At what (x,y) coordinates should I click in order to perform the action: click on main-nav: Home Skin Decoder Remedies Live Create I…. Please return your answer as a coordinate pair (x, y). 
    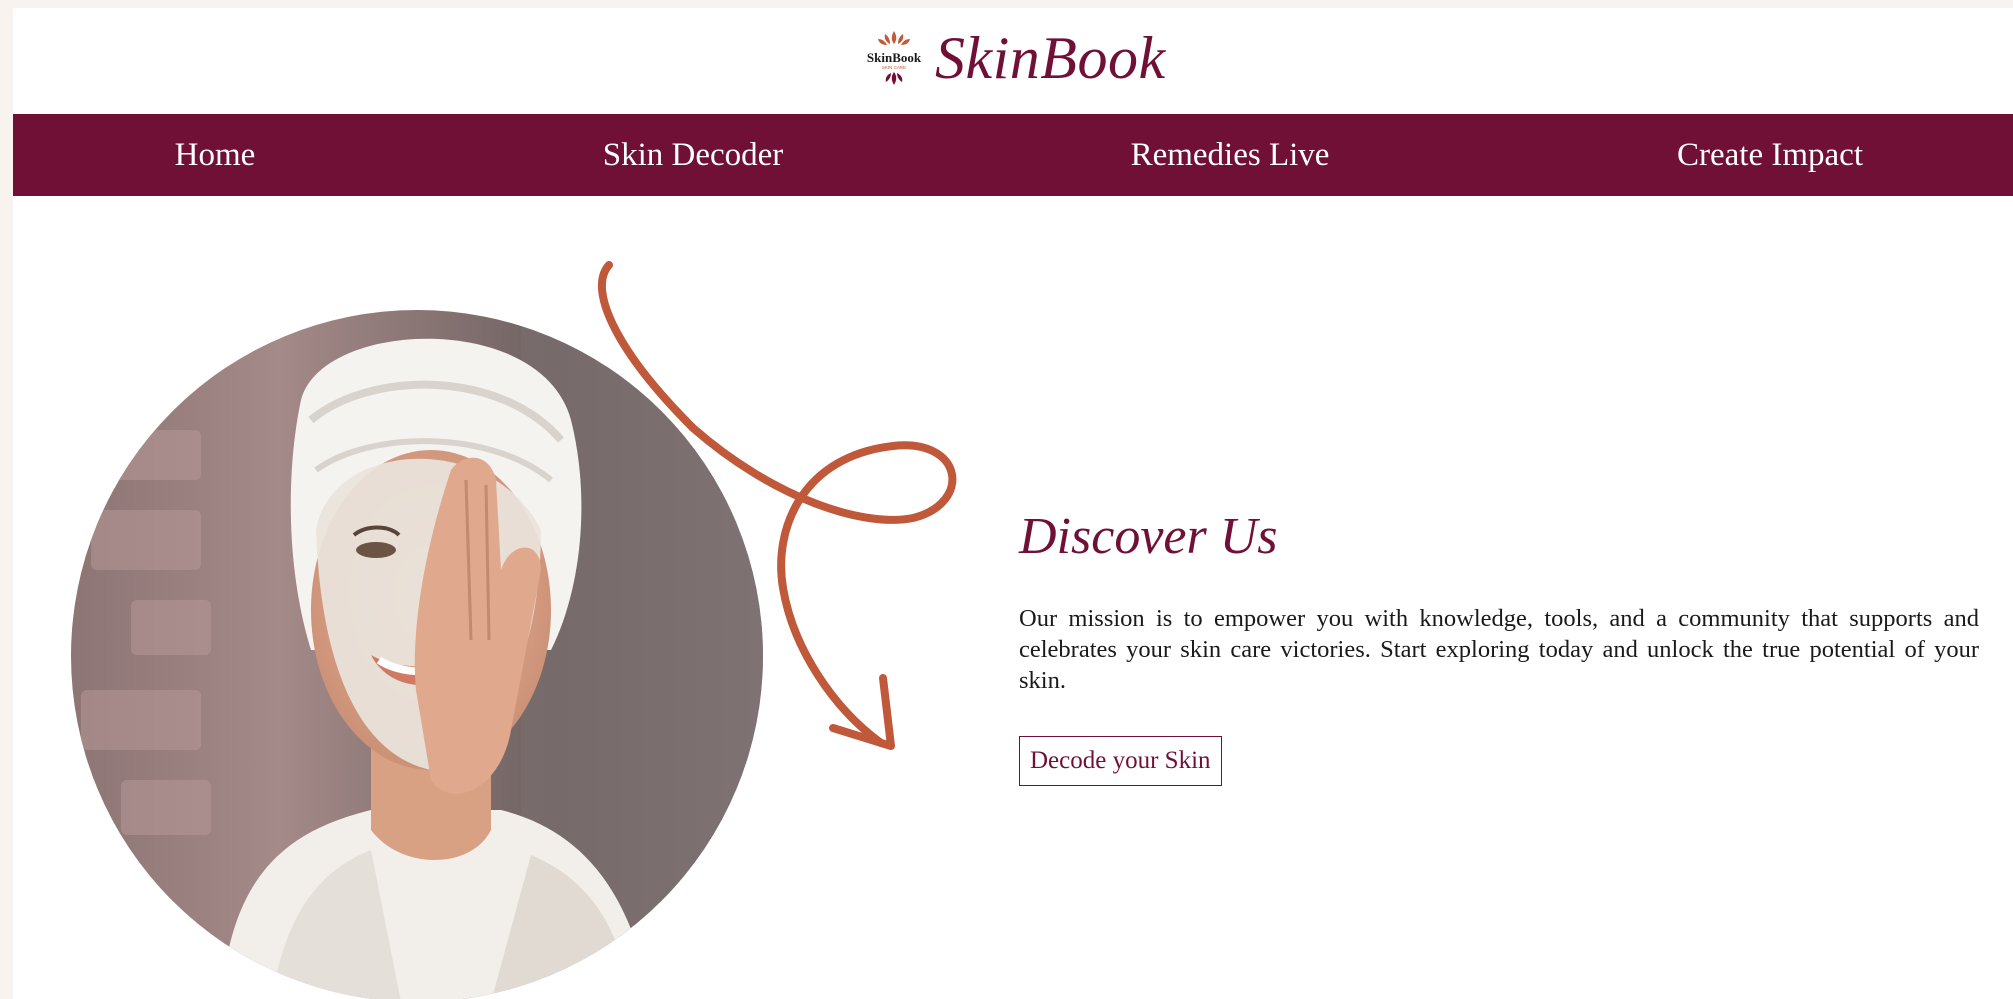
    Looking at the image, I should click on (1013, 155).